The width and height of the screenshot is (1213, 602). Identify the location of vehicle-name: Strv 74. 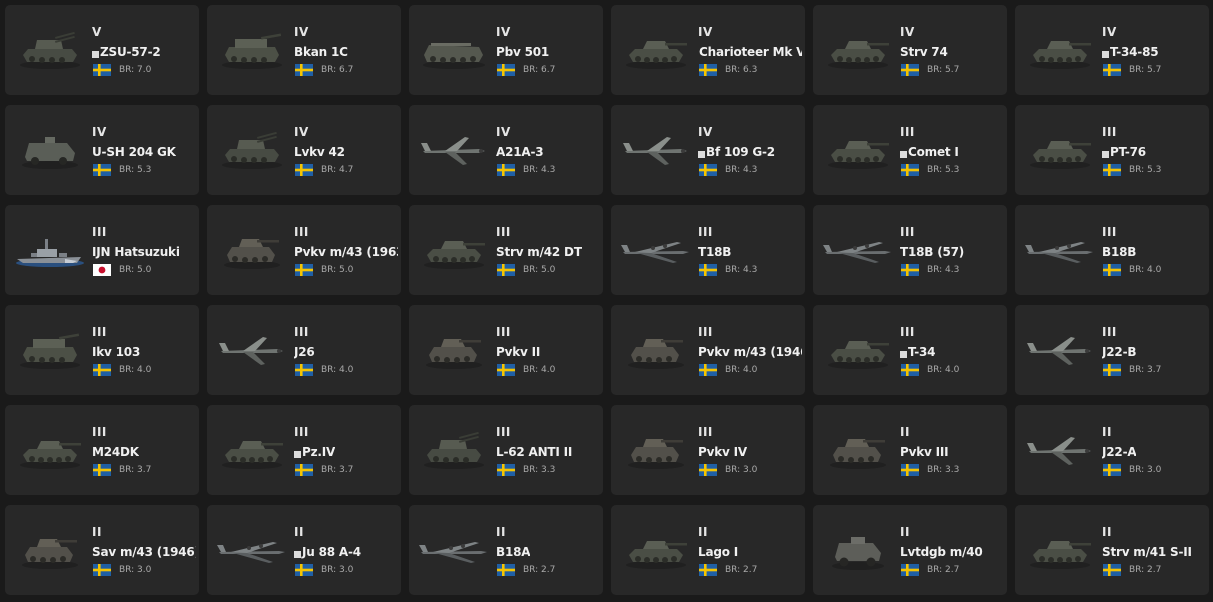
(924, 52).